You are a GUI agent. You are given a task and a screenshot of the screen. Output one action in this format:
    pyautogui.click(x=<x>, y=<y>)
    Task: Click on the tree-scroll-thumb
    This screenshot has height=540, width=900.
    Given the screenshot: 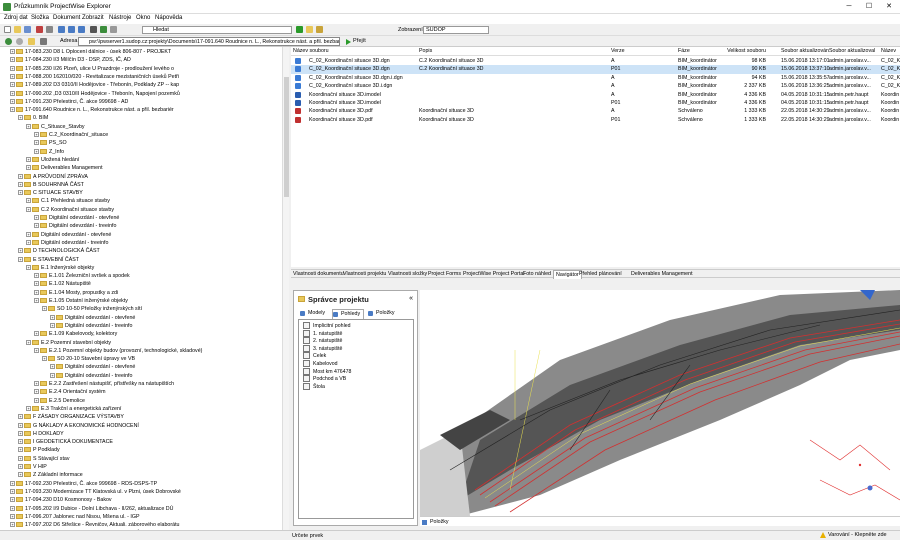 What is the action you would take?
    pyautogui.click(x=286, y=137)
    